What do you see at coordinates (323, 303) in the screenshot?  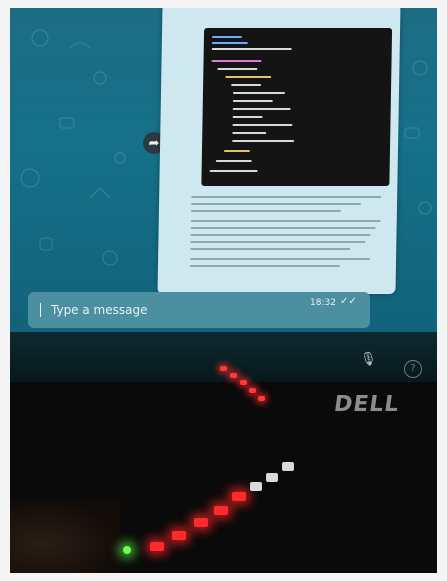 I see `message-timestamp: 18:32` at bounding box center [323, 303].